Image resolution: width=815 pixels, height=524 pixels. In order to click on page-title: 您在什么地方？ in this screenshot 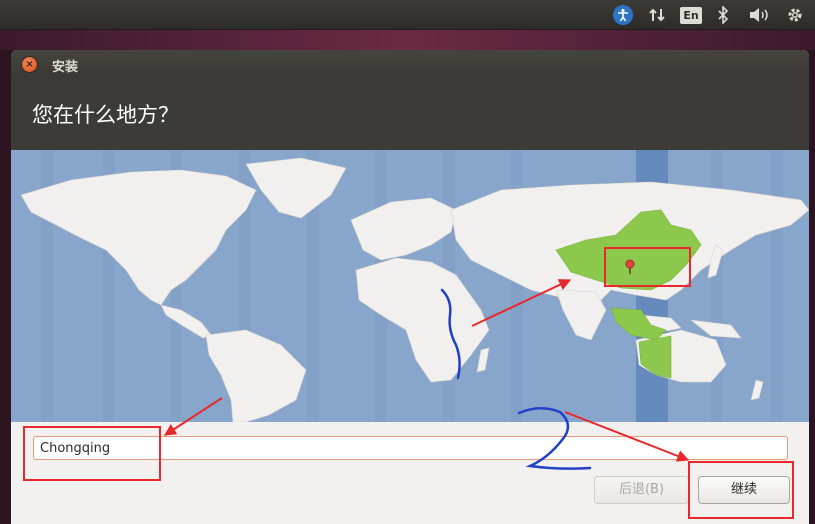, I will do `click(105, 115)`.